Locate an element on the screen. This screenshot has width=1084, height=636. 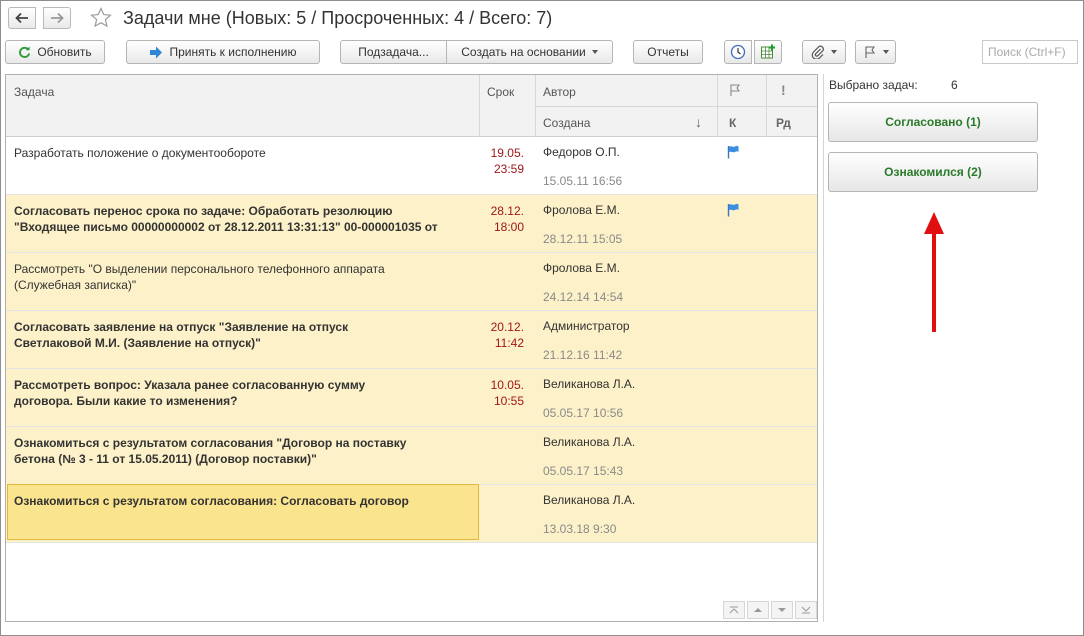
scroll-last-button is located at coordinates (806, 610).